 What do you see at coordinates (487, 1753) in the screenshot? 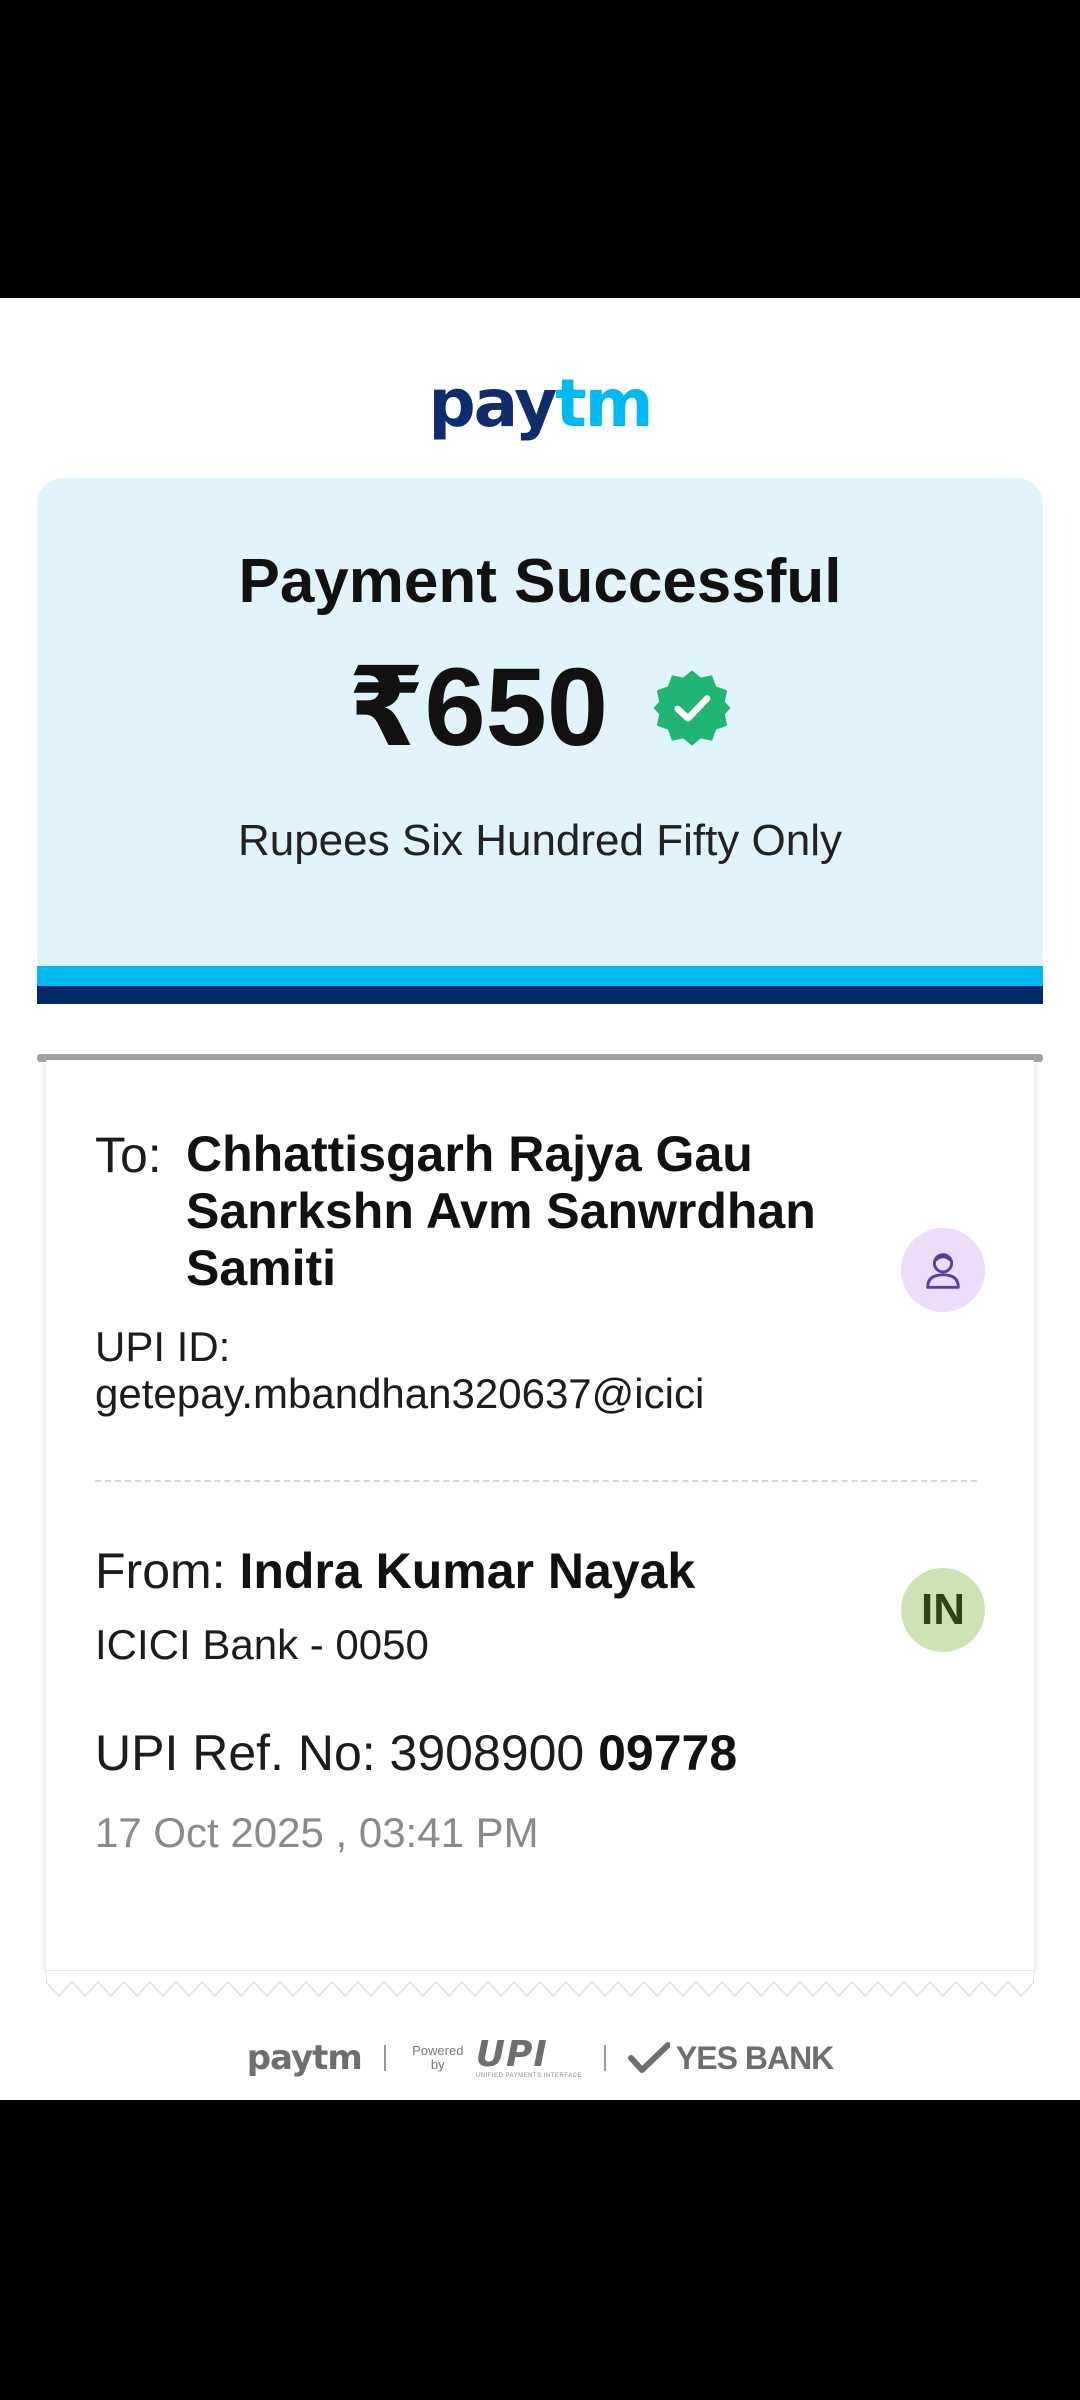
I see `upi-ref-part1: 3908900` at bounding box center [487, 1753].